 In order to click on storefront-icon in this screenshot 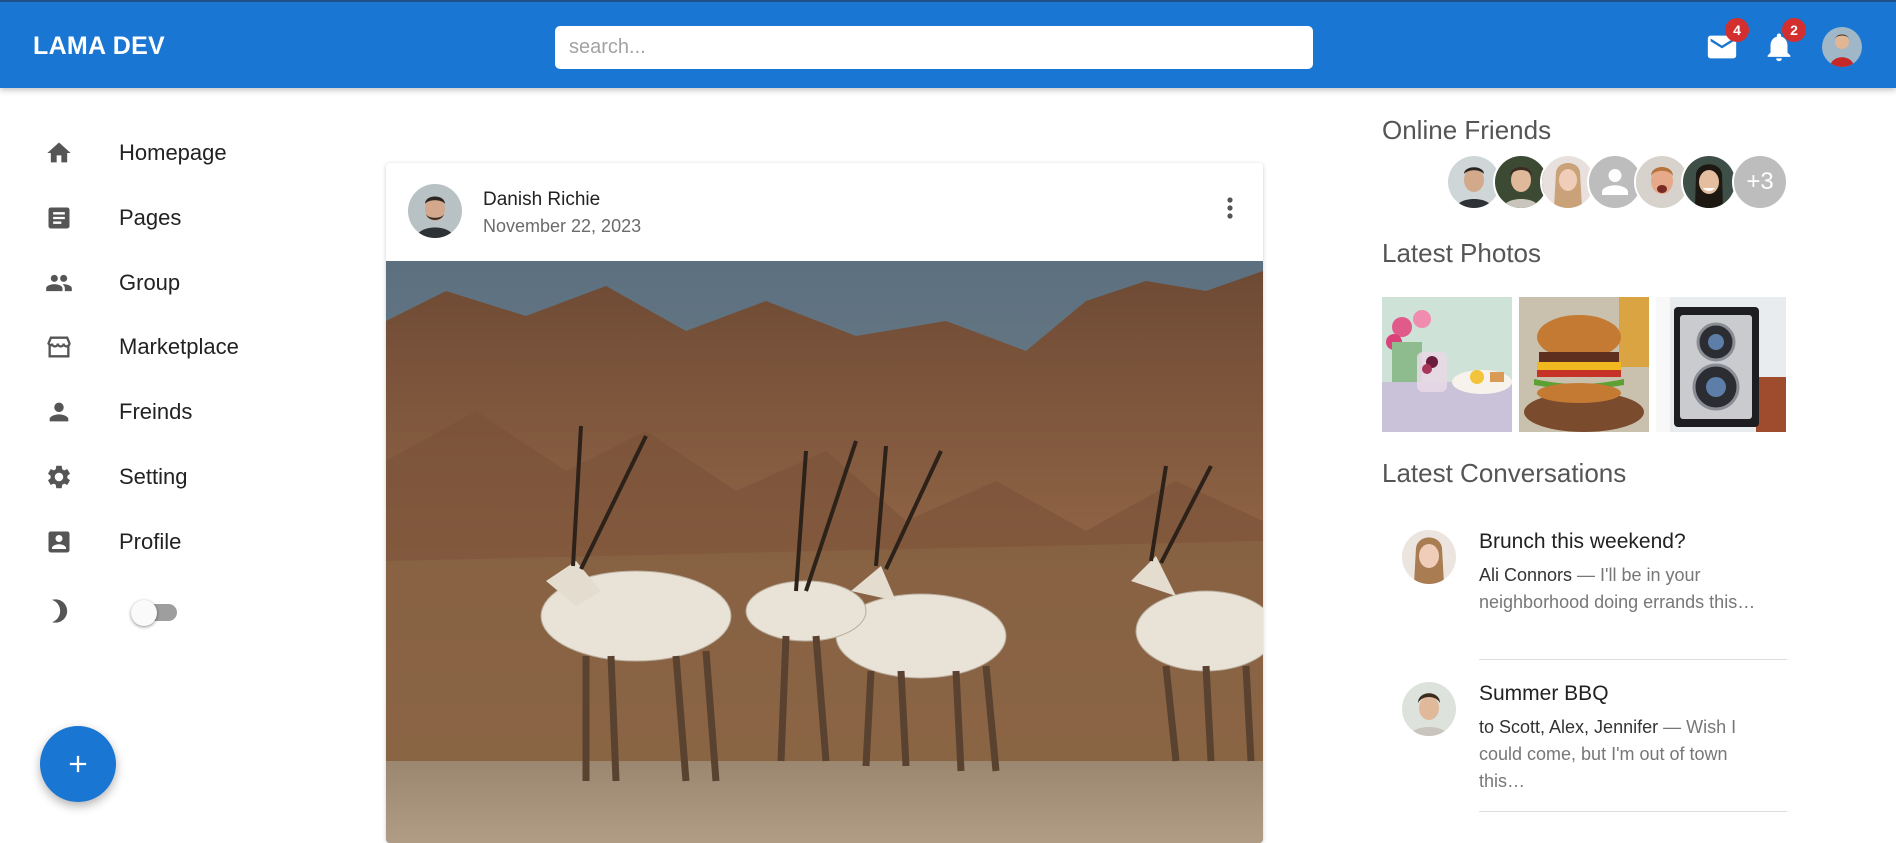, I will do `click(59, 347)`.